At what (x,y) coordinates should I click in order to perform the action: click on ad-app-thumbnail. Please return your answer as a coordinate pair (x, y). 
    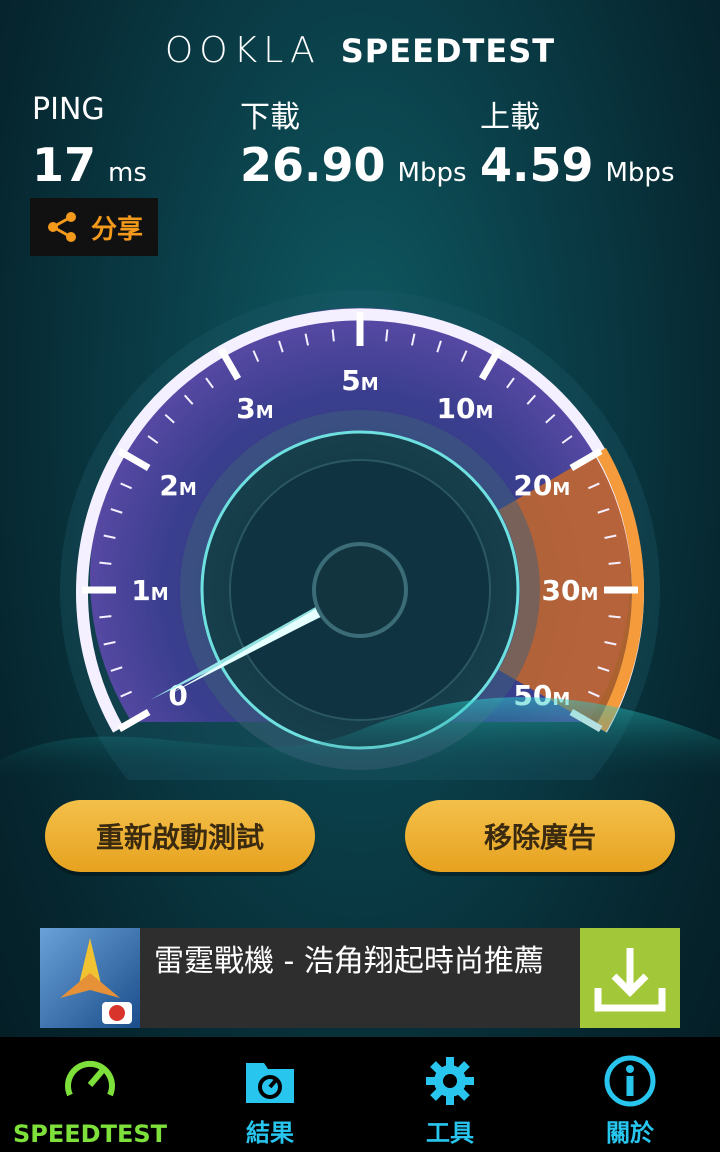
    Looking at the image, I should click on (90, 978).